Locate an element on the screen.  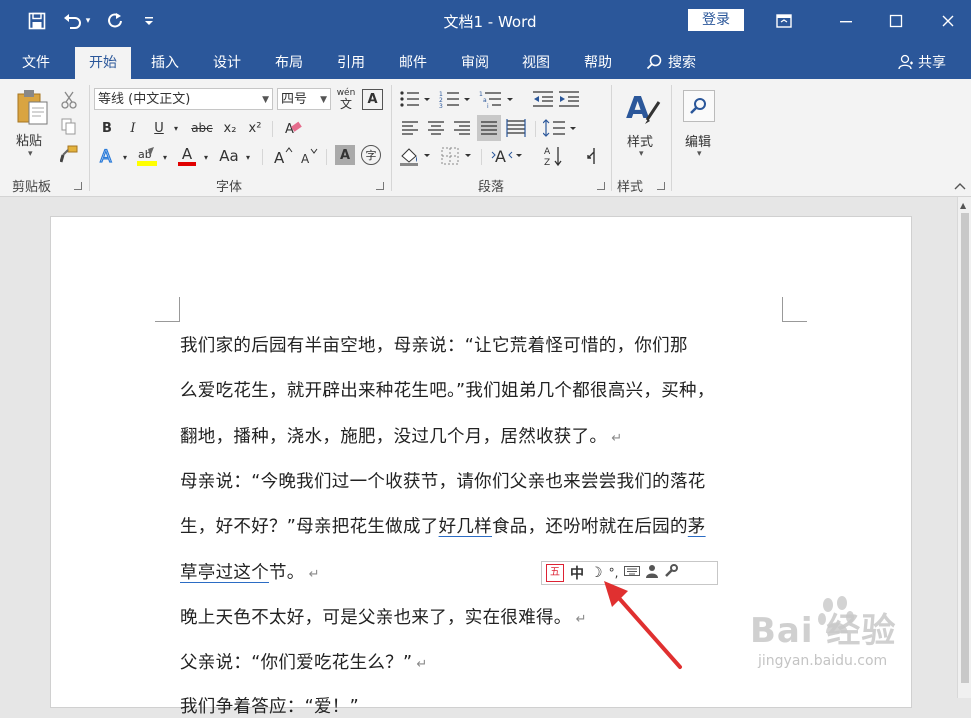
text-effects-icon: A is located at coordinates (108, 156).